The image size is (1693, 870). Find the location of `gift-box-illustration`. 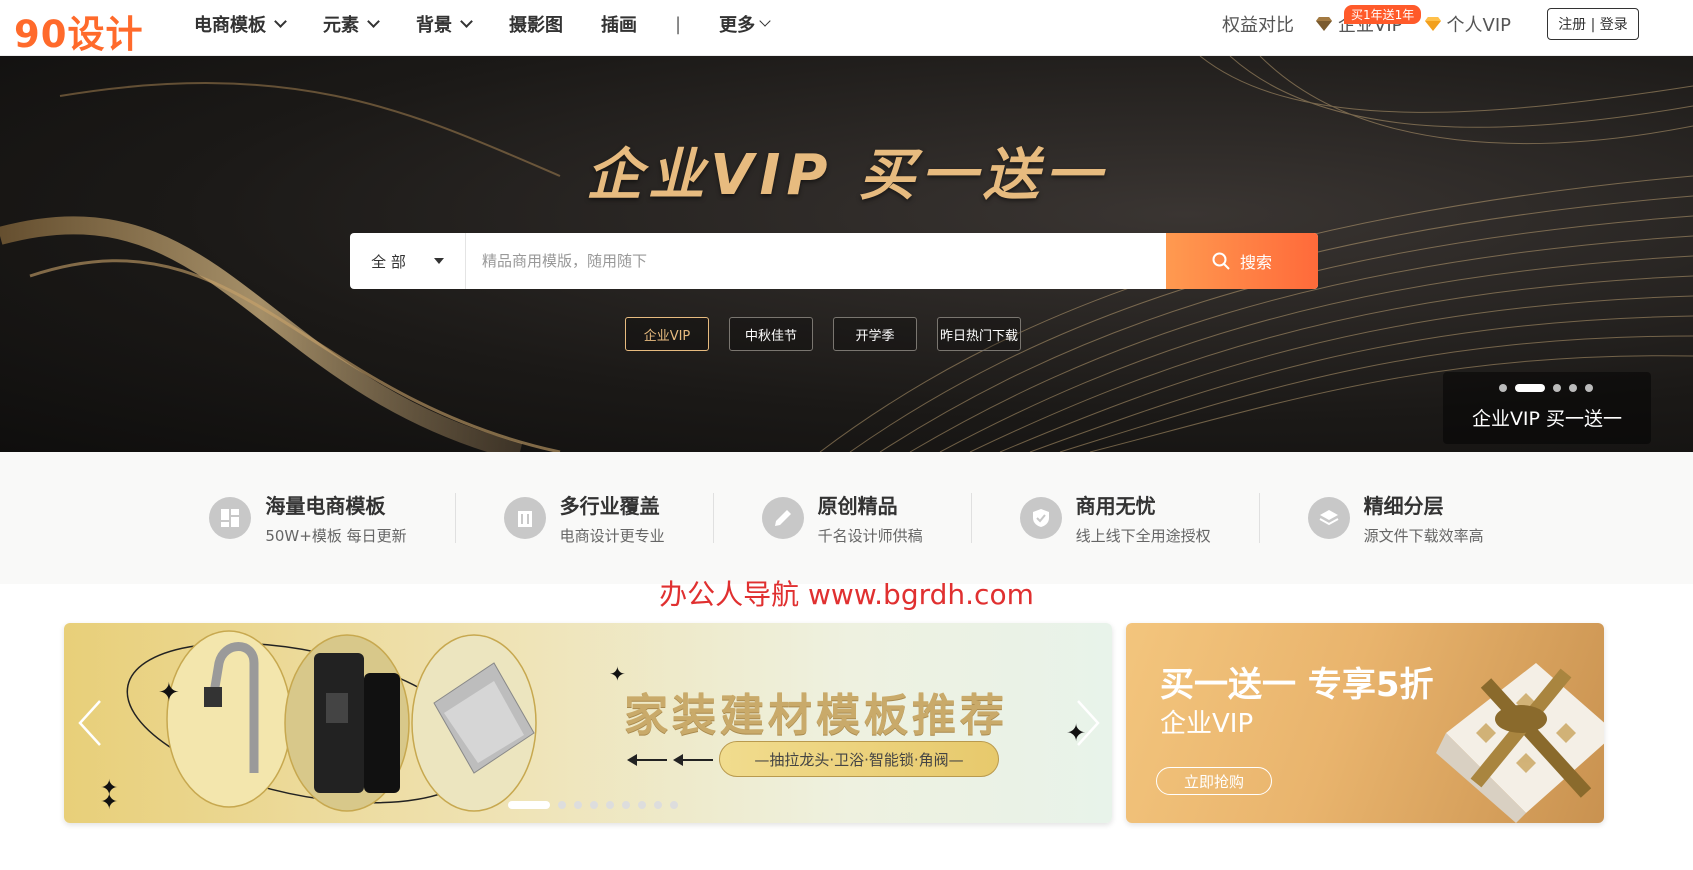

gift-box-illustration is located at coordinates (1520, 743).